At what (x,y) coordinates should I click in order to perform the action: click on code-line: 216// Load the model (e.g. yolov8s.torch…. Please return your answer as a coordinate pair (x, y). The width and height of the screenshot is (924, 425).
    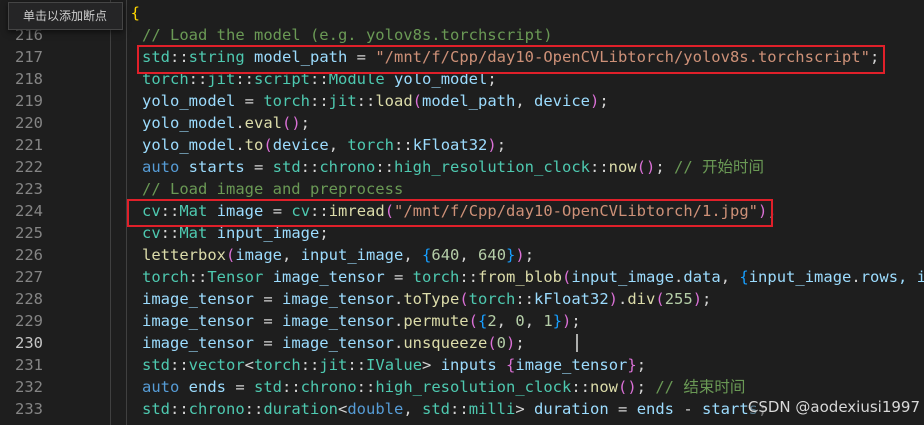
    Looking at the image, I should click on (462, 35).